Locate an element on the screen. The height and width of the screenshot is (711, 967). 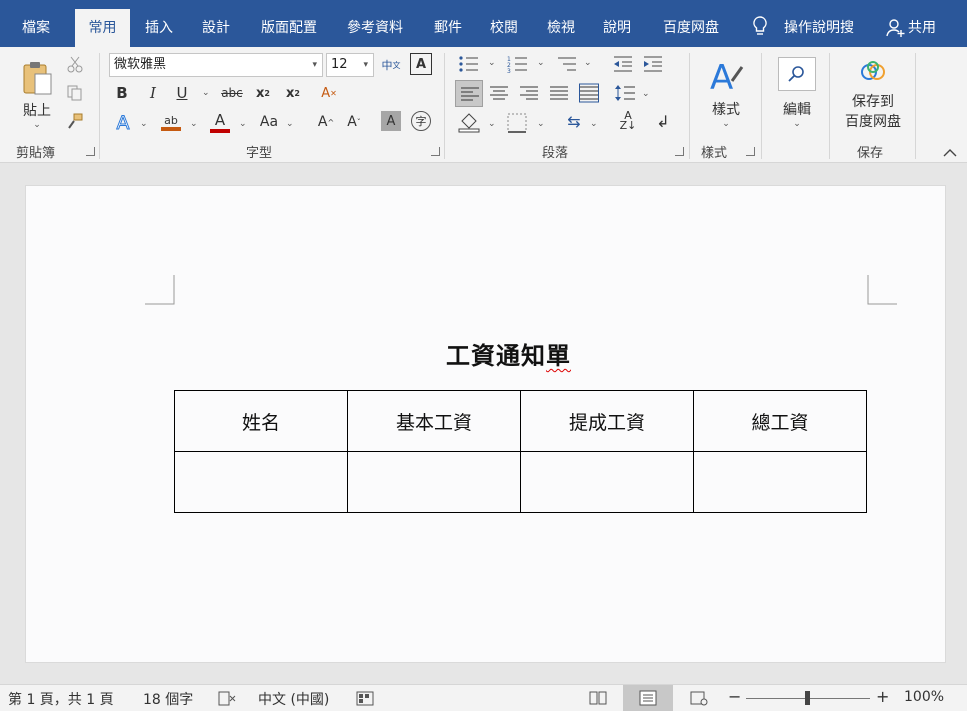
share-button: 共用 is located at coordinates (922, 28).